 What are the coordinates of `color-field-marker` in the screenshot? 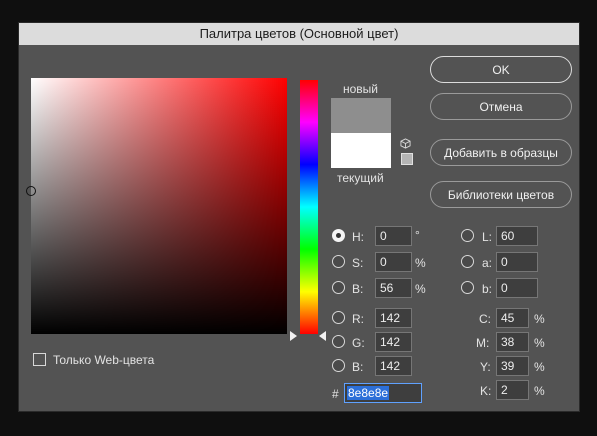 It's located at (31, 191).